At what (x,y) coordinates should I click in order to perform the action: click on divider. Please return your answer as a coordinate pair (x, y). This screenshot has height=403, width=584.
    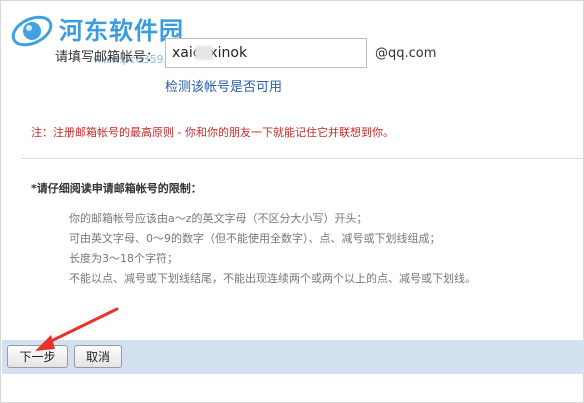
    Looking at the image, I should click on (302, 158).